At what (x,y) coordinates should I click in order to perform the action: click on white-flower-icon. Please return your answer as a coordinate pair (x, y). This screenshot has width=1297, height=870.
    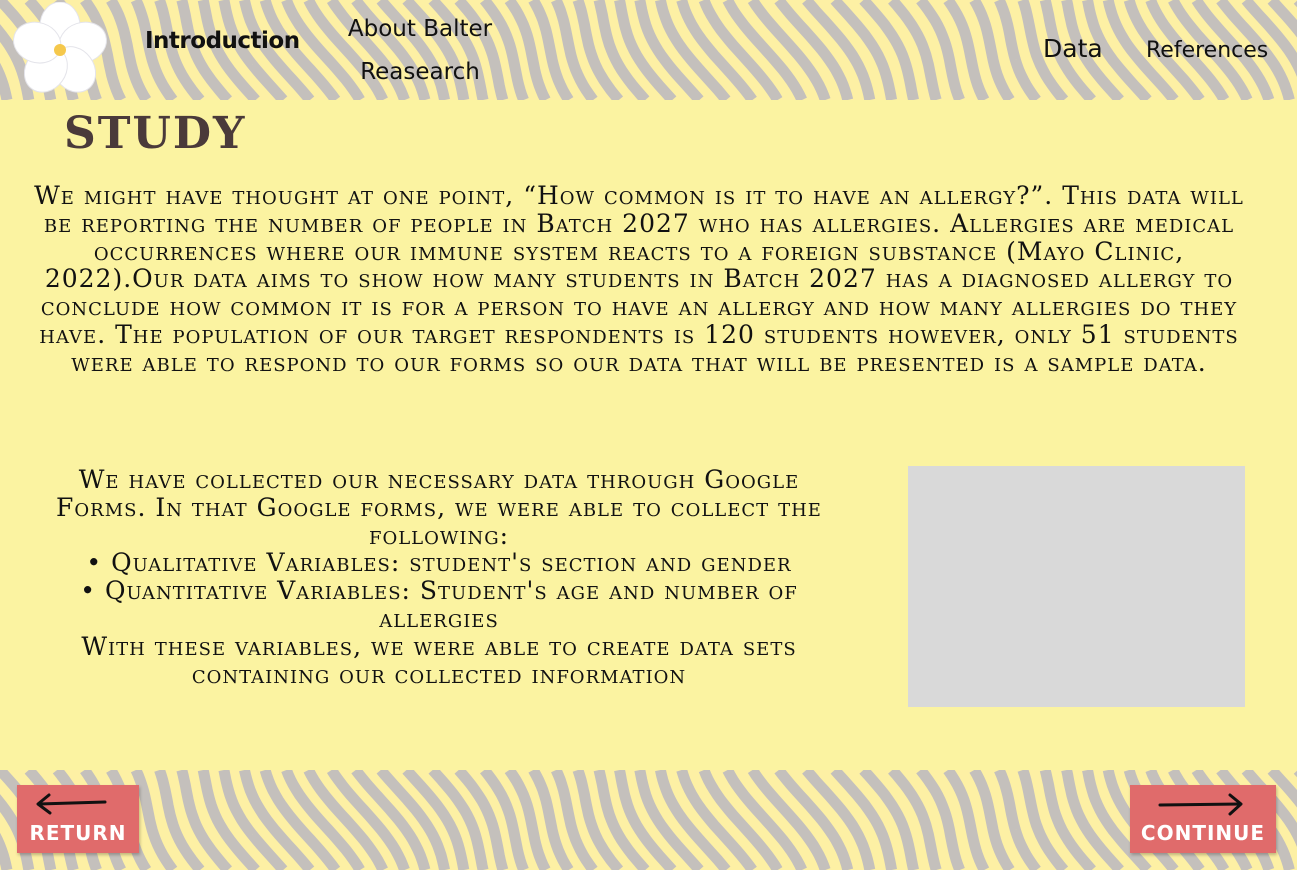
    Looking at the image, I should click on (60, 47).